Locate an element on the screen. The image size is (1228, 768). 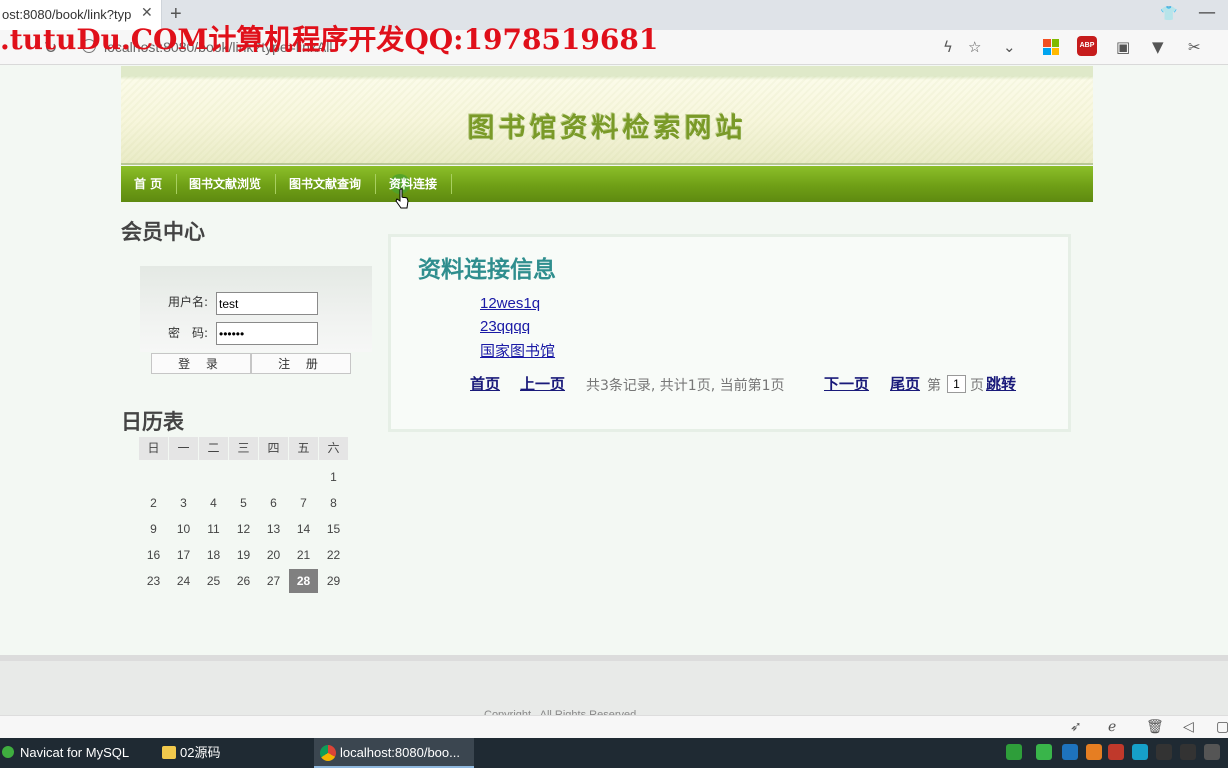
pager-page-prefix: 第 is located at coordinates (934, 386).